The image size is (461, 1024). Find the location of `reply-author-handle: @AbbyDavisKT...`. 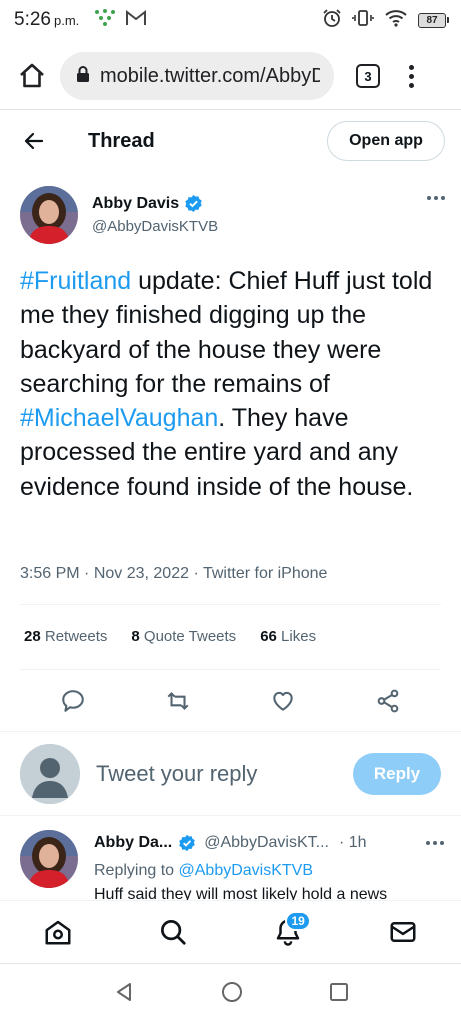

reply-author-handle: @AbbyDavisKT... is located at coordinates (266, 842).